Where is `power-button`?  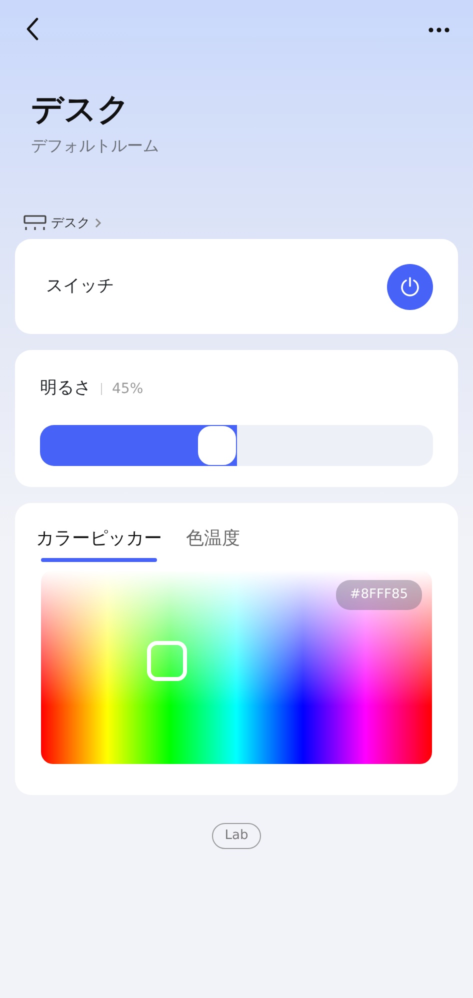 power-button is located at coordinates (410, 287).